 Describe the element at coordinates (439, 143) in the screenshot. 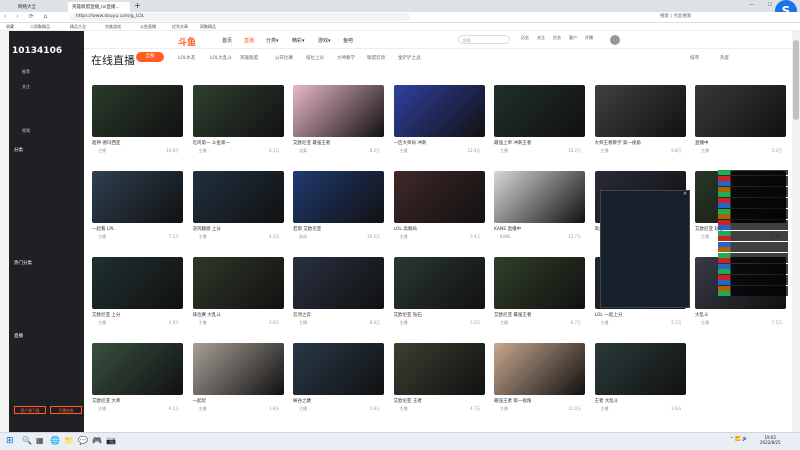

I see `room-title: 一区大师局 冲刺` at that location.